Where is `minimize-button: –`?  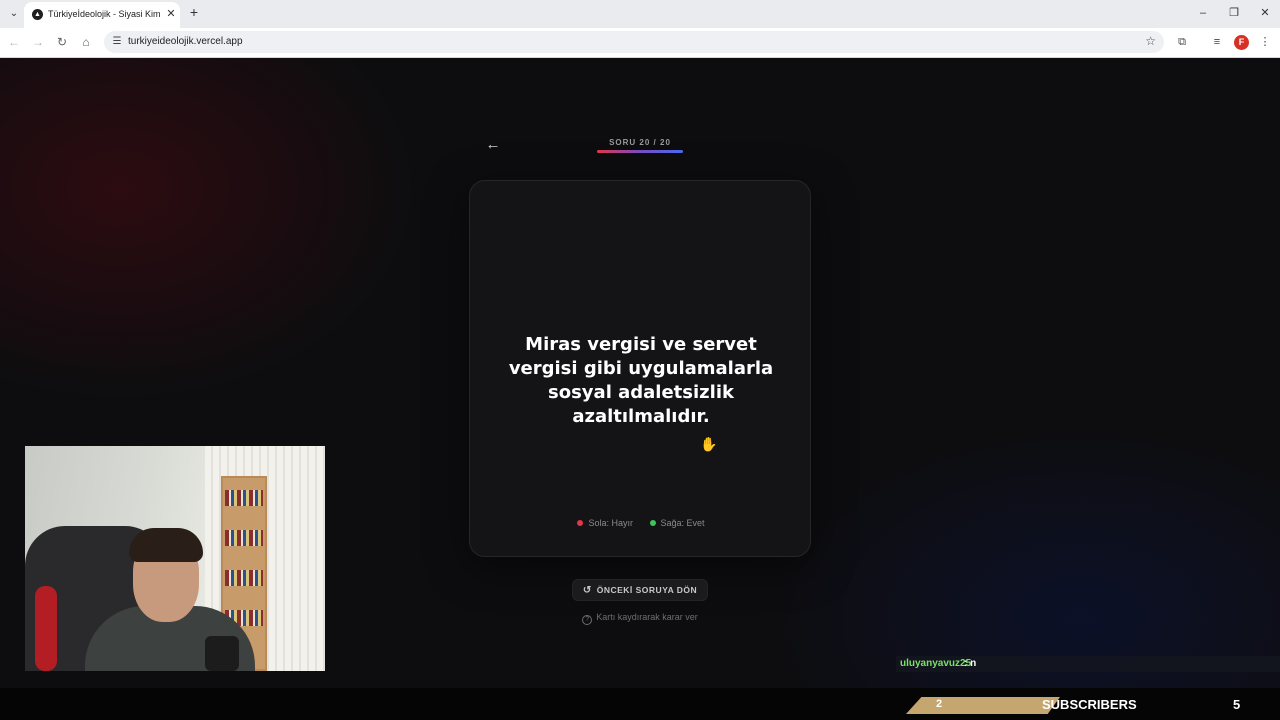 minimize-button: – is located at coordinates (1203, 13).